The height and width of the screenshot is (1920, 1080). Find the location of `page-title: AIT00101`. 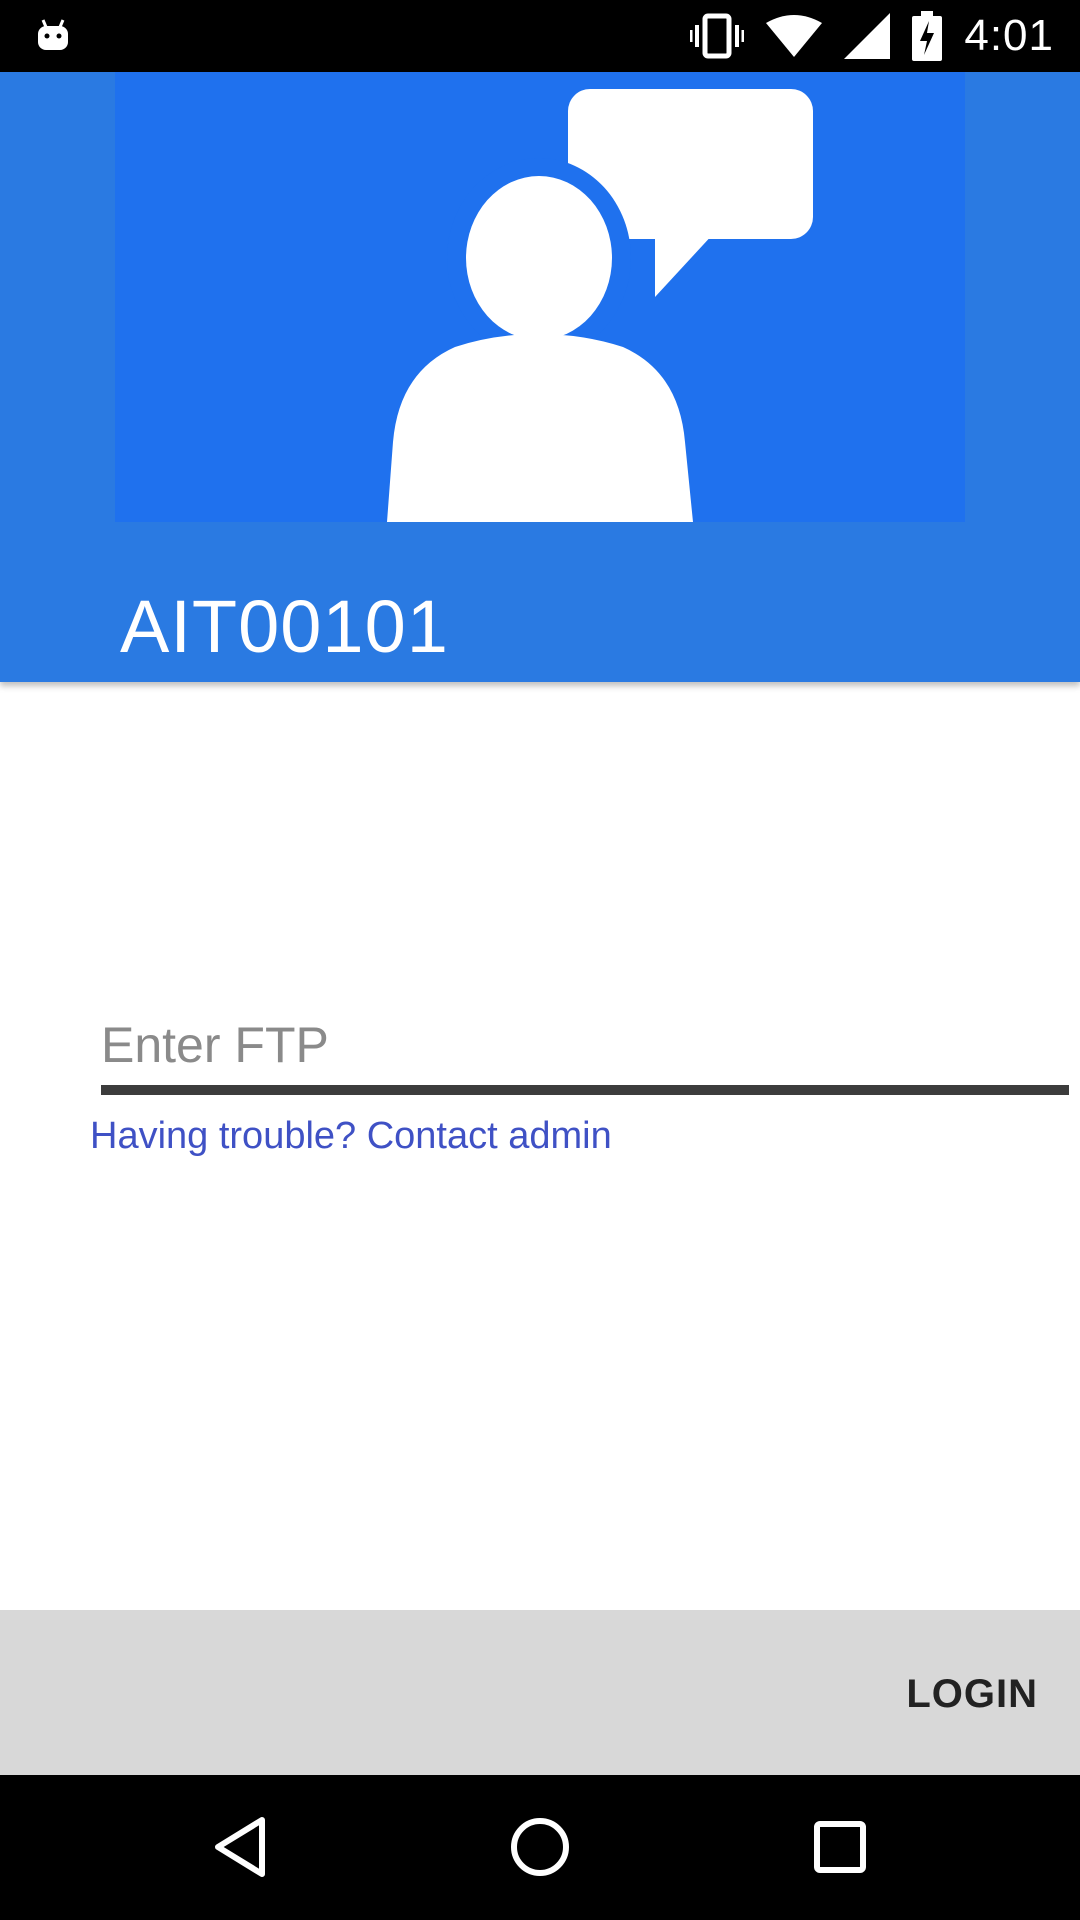

page-title: AIT00101 is located at coordinates (284, 626).